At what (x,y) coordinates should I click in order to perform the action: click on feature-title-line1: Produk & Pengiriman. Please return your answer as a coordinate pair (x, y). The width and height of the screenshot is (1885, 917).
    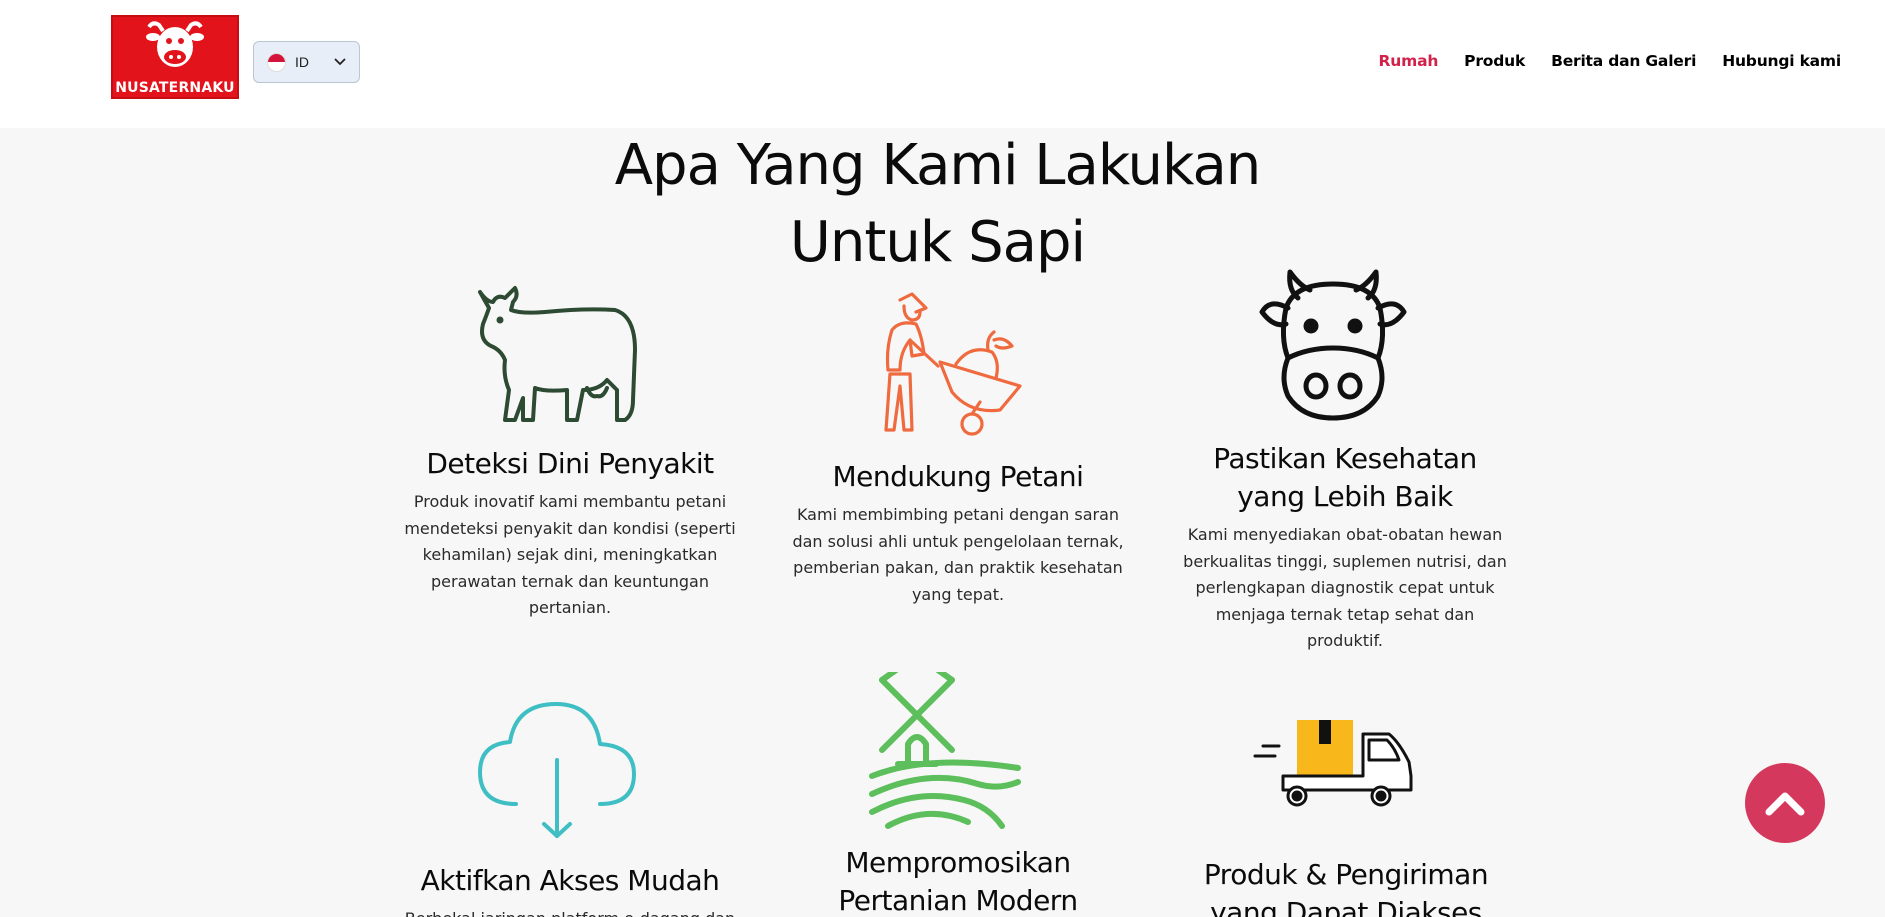
    Looking at the image, I should click on (1346, 874).